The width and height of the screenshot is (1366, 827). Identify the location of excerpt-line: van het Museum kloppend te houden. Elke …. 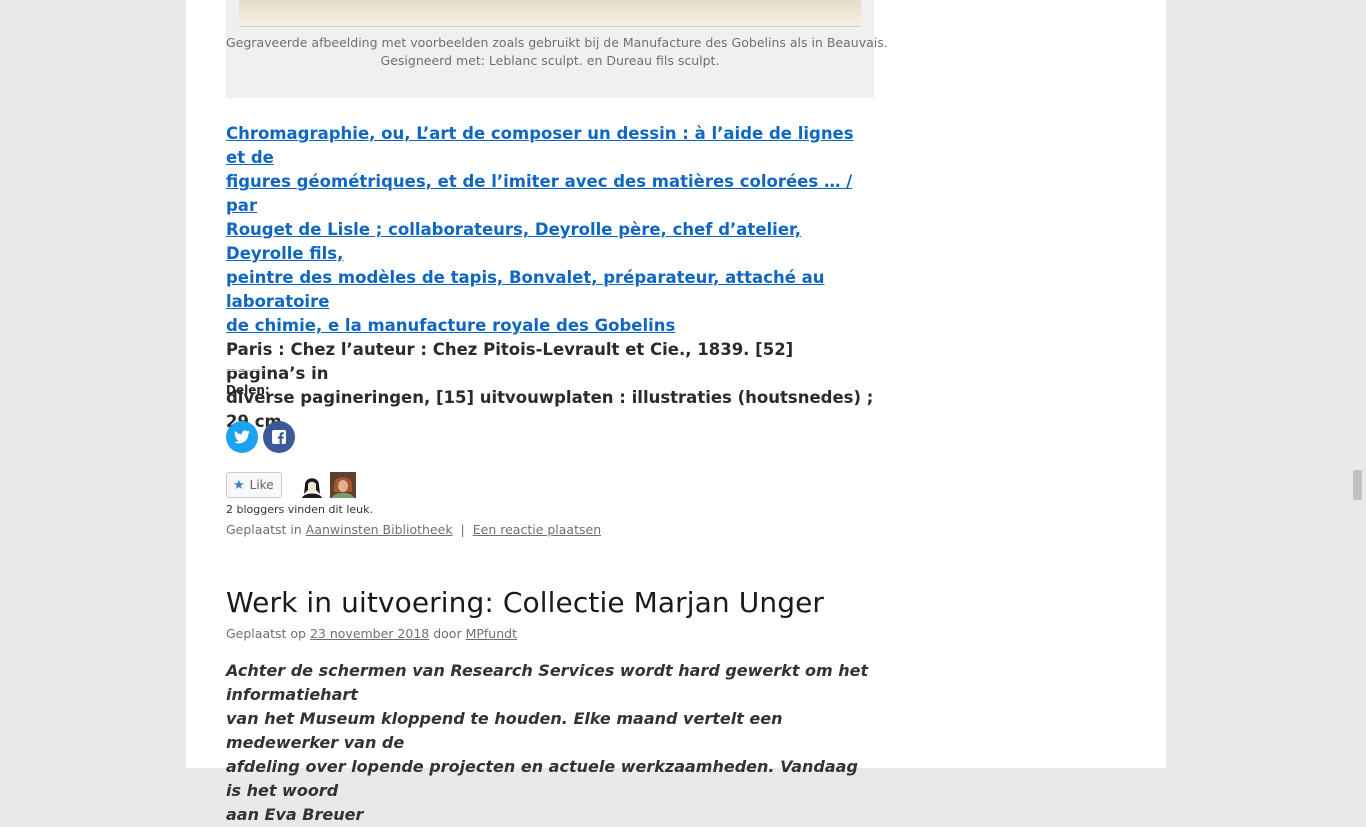
(504, 730).